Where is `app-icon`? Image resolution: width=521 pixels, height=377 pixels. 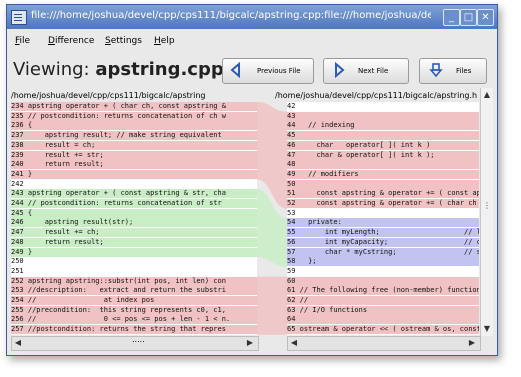 app-icon is located at coordinates (19, 17).